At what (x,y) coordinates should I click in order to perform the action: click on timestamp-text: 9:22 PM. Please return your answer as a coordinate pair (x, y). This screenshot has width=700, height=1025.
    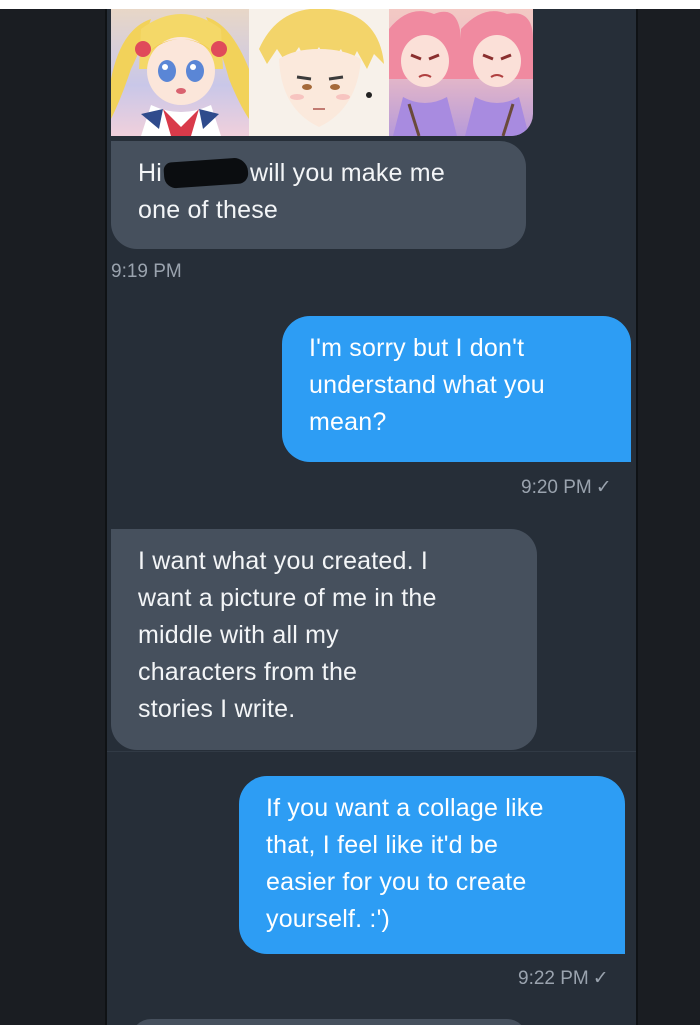
    Looking at the image, I should click on (553, 978).